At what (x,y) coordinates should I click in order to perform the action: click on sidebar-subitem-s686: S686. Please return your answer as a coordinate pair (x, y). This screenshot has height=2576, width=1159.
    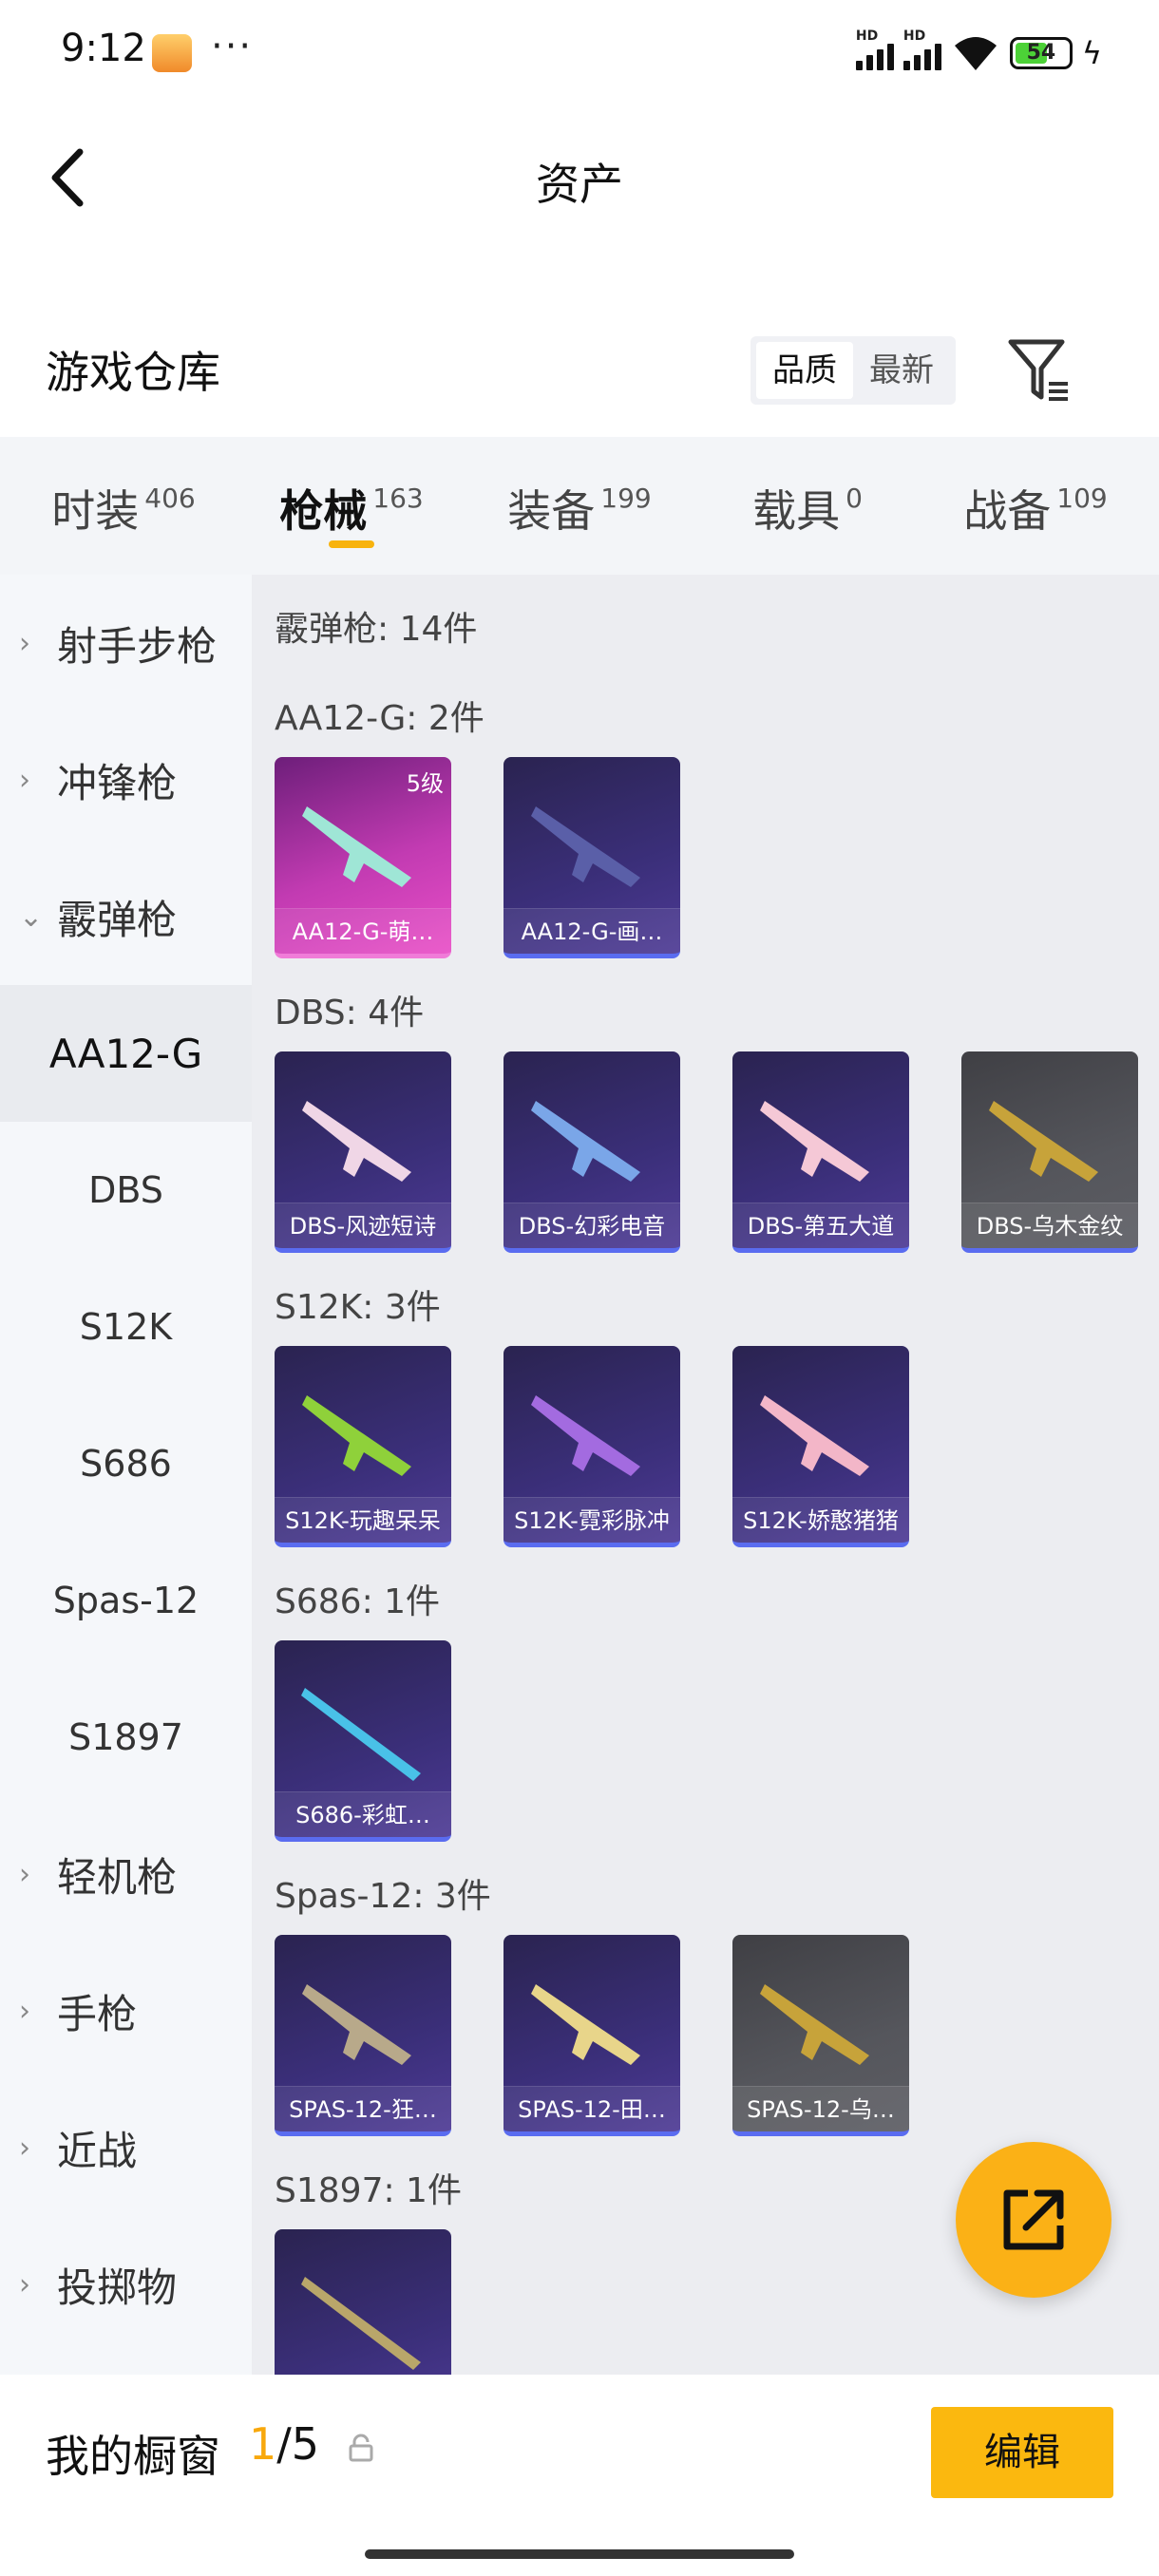
    Looking at the image, I should click on (126, 1463).